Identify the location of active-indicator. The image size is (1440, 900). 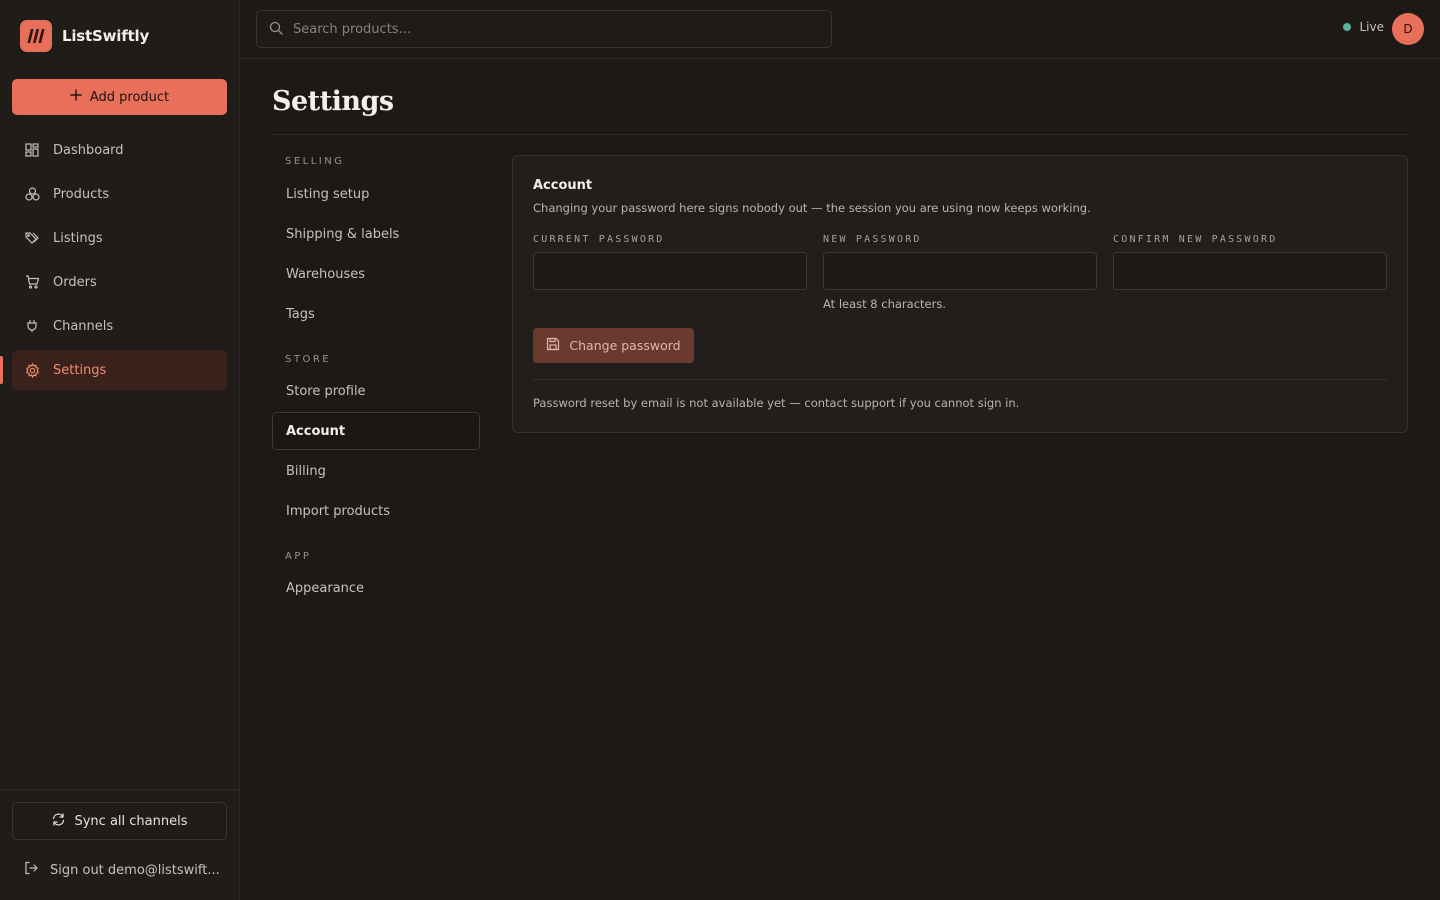
(1, 370).